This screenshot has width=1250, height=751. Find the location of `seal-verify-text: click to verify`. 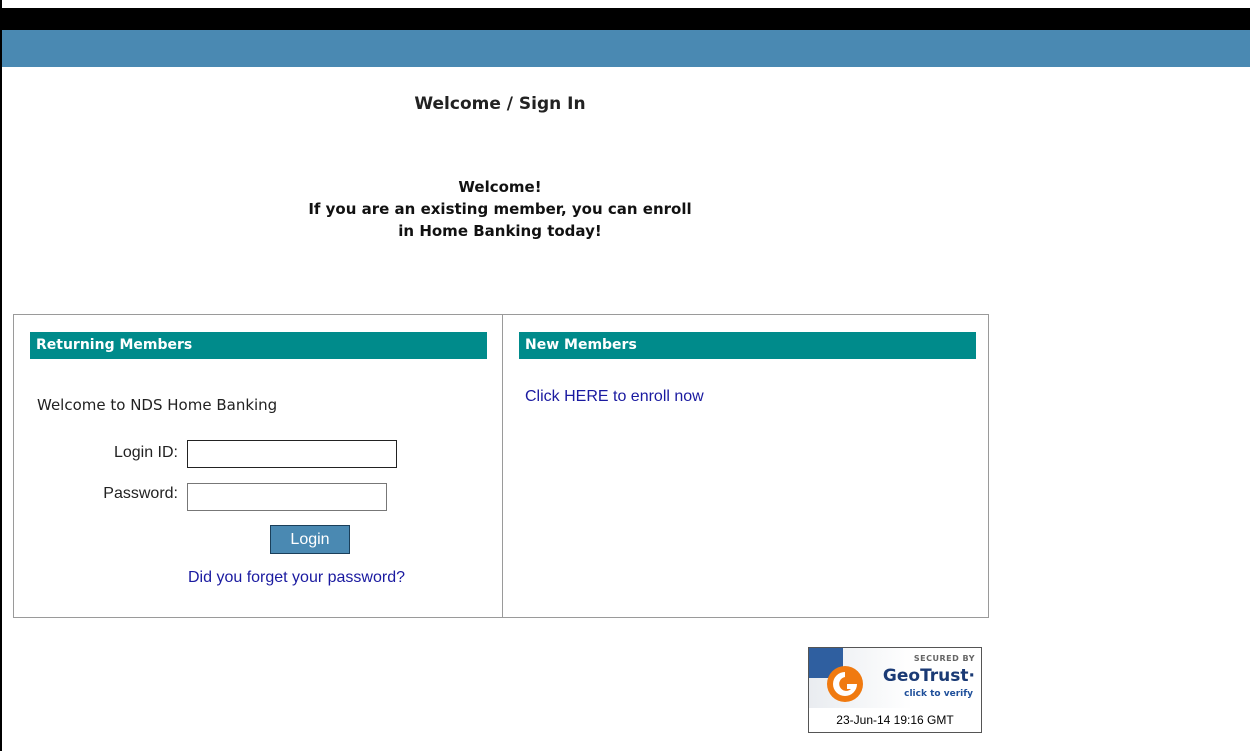

seal-verify-text: click to verify is located at coordinates (938, 694).